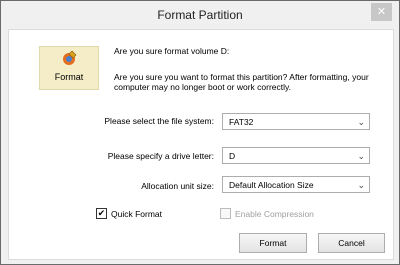 This screenshot has width=400, height=265. I want to click on drive-letter-label: Please specify a drive letter:, so click(160, 156).